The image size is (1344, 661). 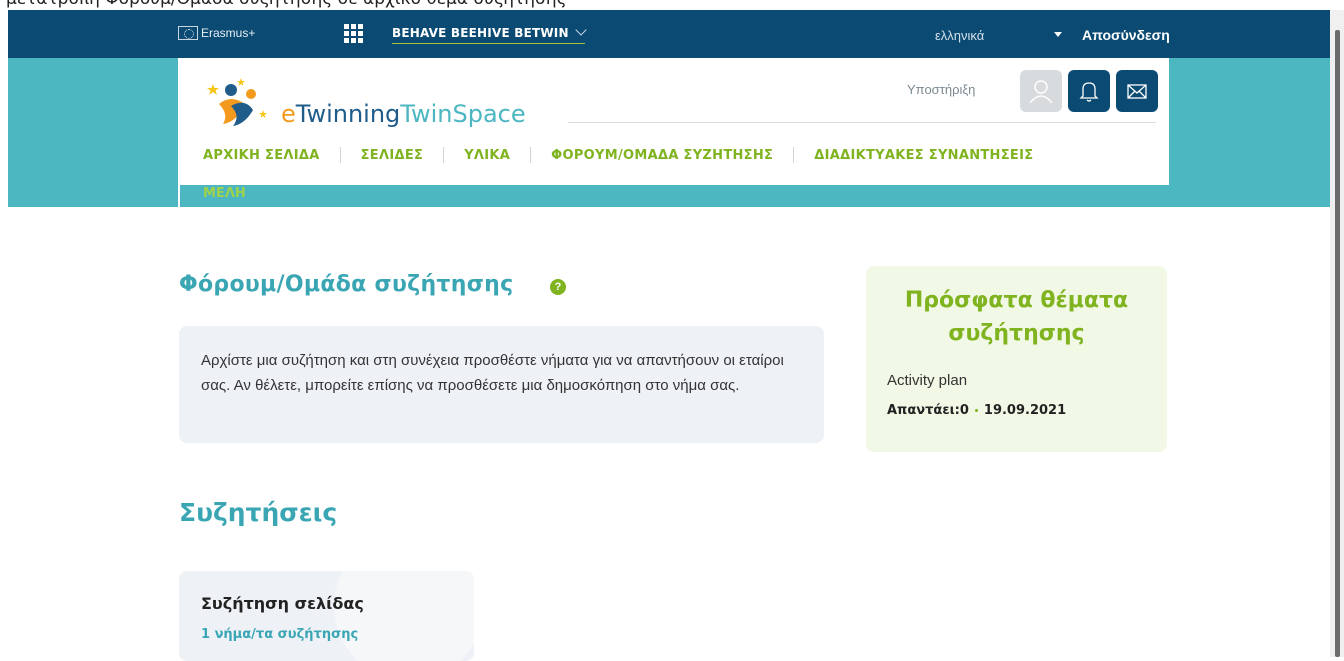 I want to click on user-icon, so click(x=1041, y=91).